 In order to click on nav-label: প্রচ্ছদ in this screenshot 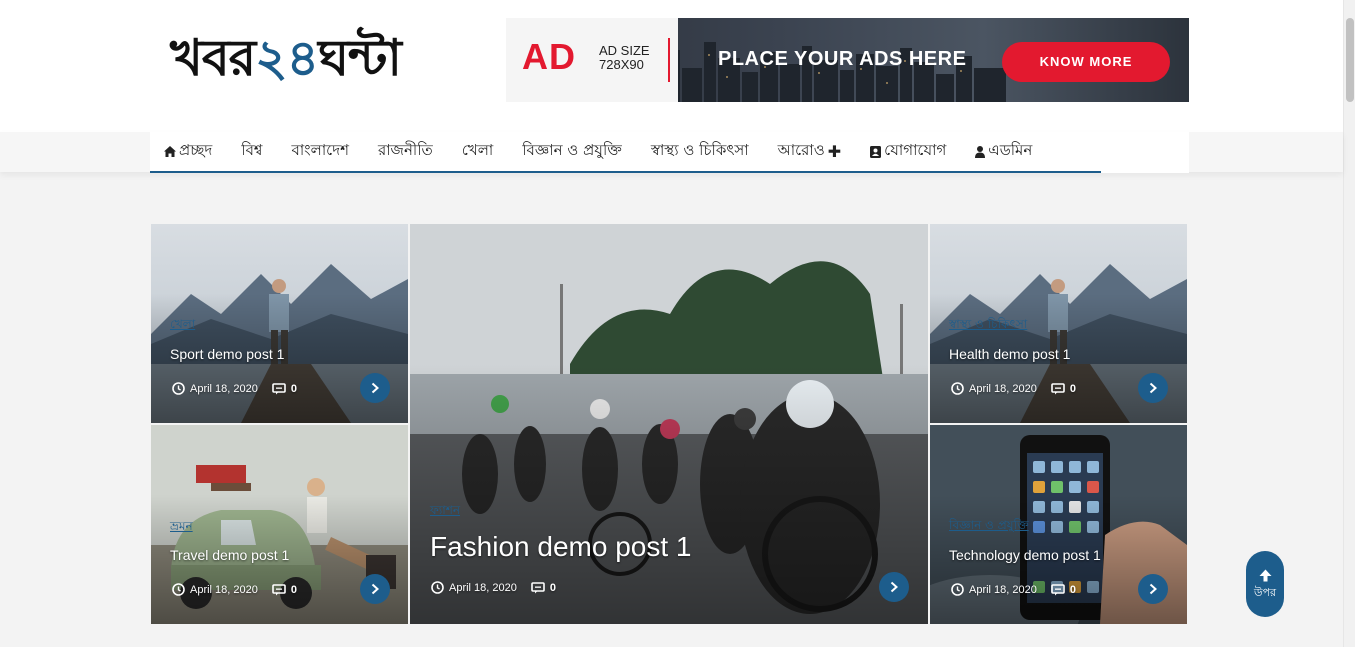, I will do `click(196, 150)`.